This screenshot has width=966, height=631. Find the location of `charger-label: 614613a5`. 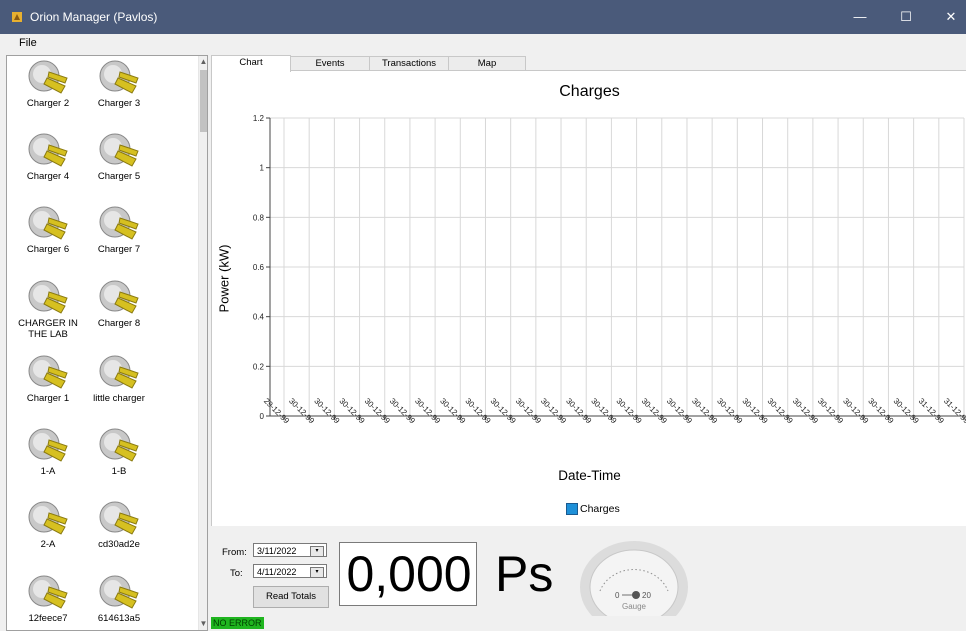

charger-label: 614613a5 is located at coordinates (119, 618).